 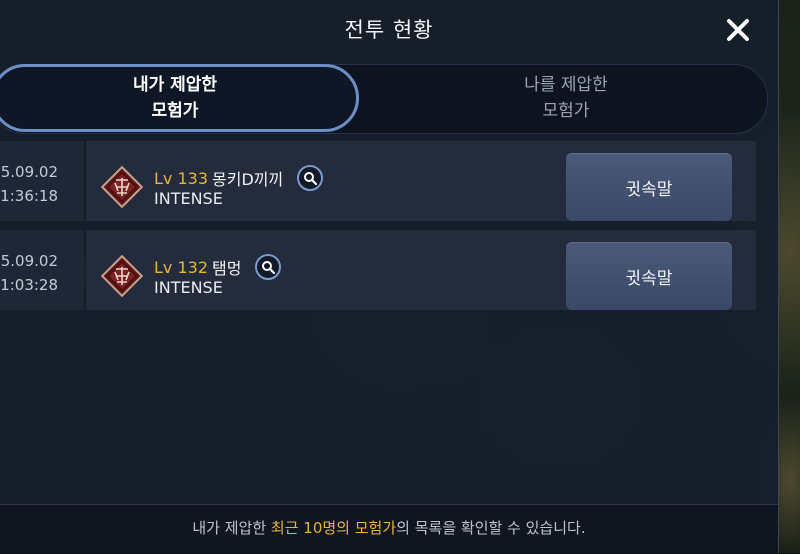 What do you see at coordinates (248, 179) in the screenshot?
I see `adventurer-name: 몽키D끼끼` at bounding box center [248, 179].